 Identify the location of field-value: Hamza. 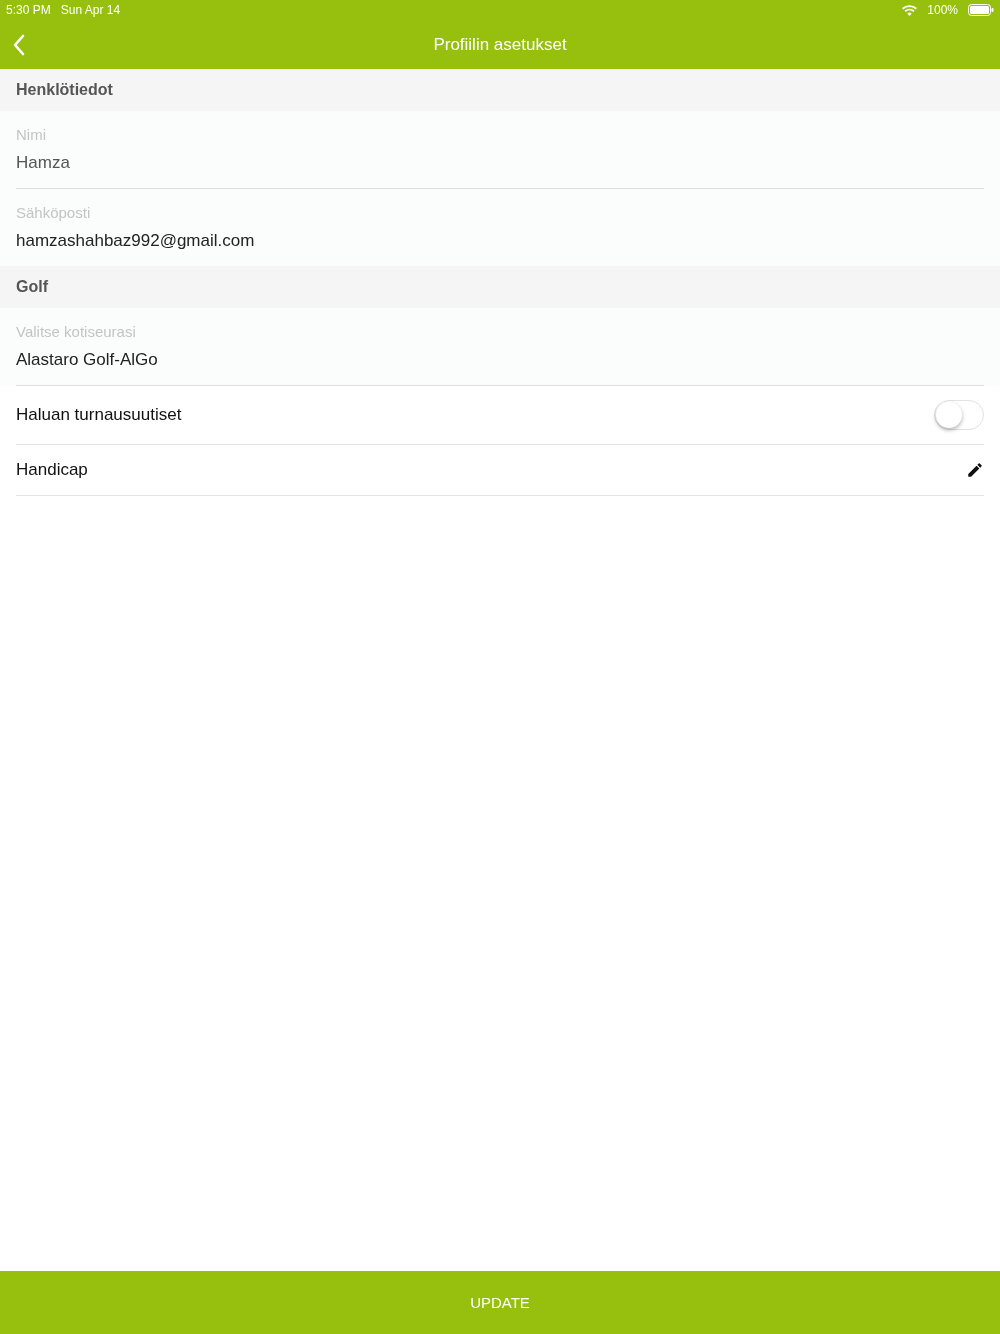
(43, 163).